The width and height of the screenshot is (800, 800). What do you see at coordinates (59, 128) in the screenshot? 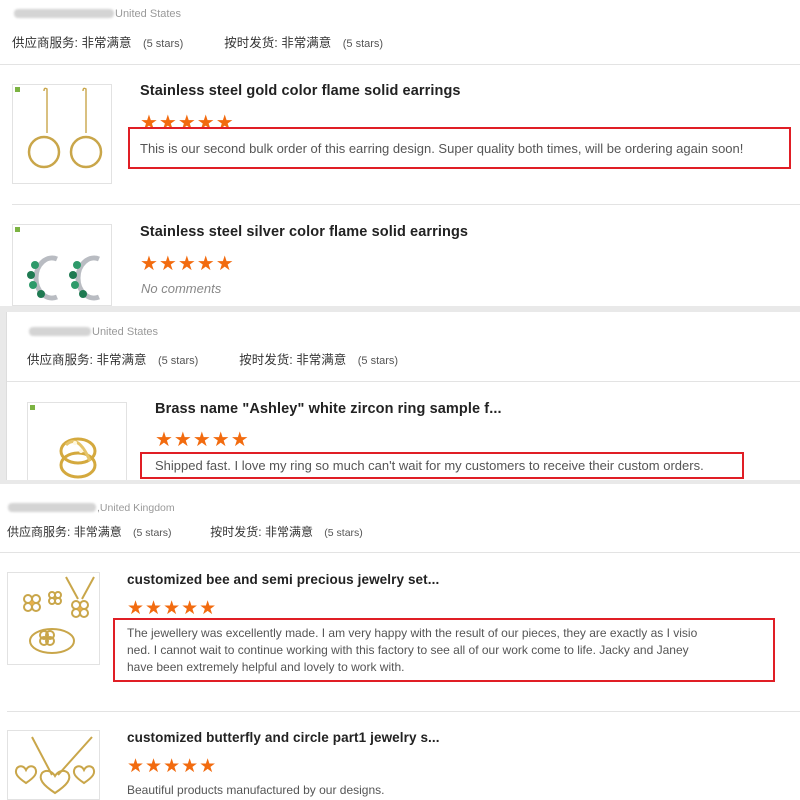
I see `gold-hoop-earrings-image` at bounding box center [59, 128].